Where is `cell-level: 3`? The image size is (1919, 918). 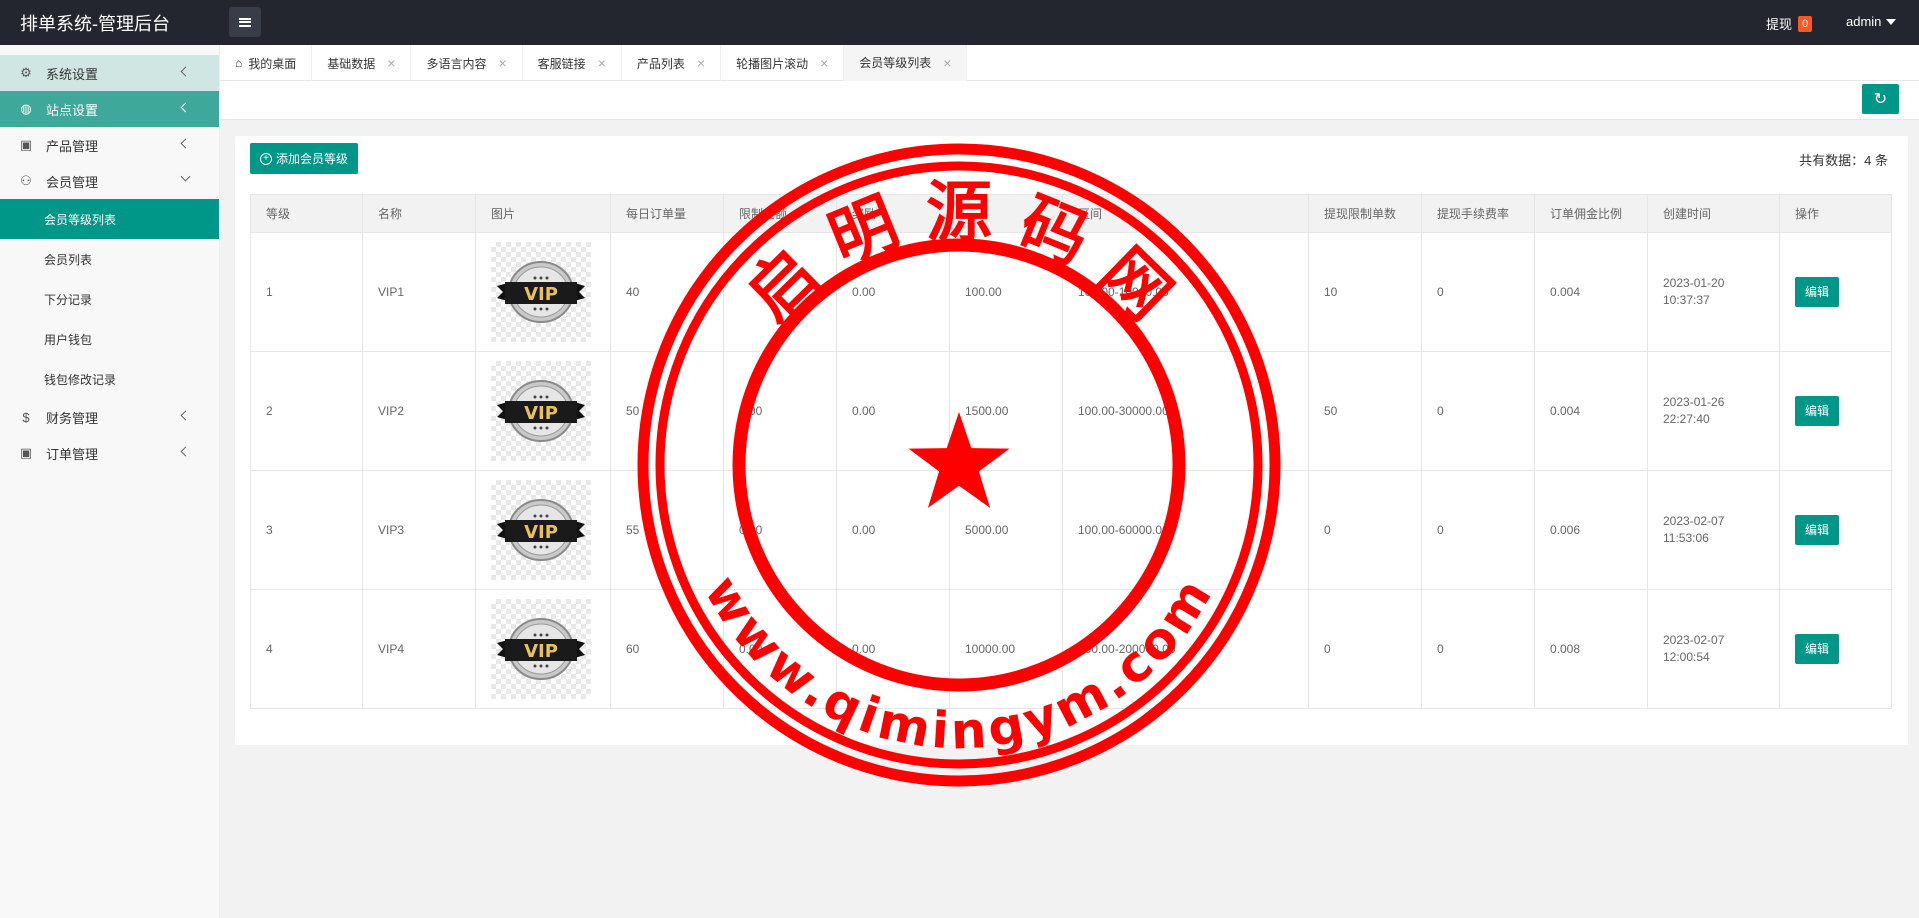
cell-level: 3 is located at coordinates (306, 530).